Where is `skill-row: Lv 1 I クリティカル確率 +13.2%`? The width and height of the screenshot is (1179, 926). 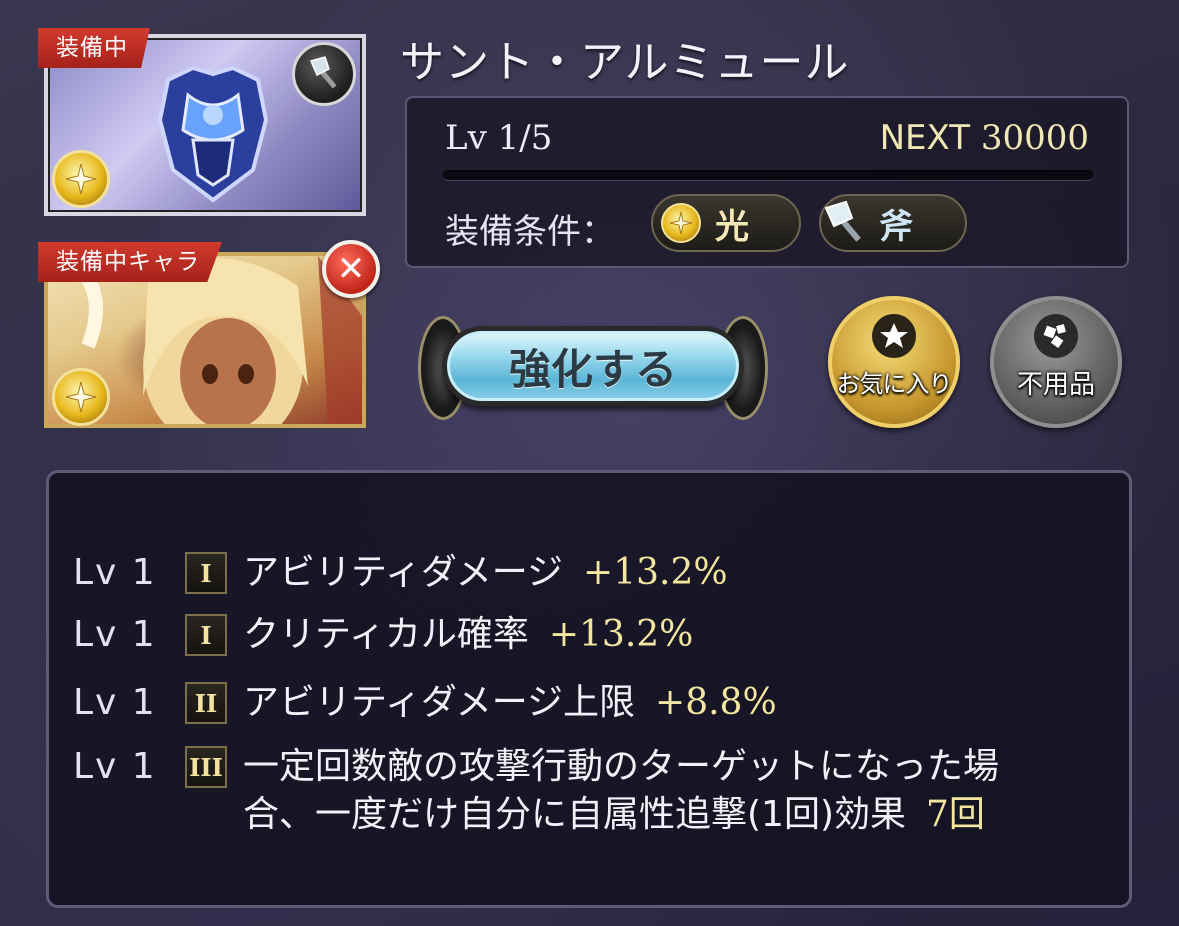 skill-row: Lv 1 I クリティカル確率 +13.2% is located at coordinates (383, 635).